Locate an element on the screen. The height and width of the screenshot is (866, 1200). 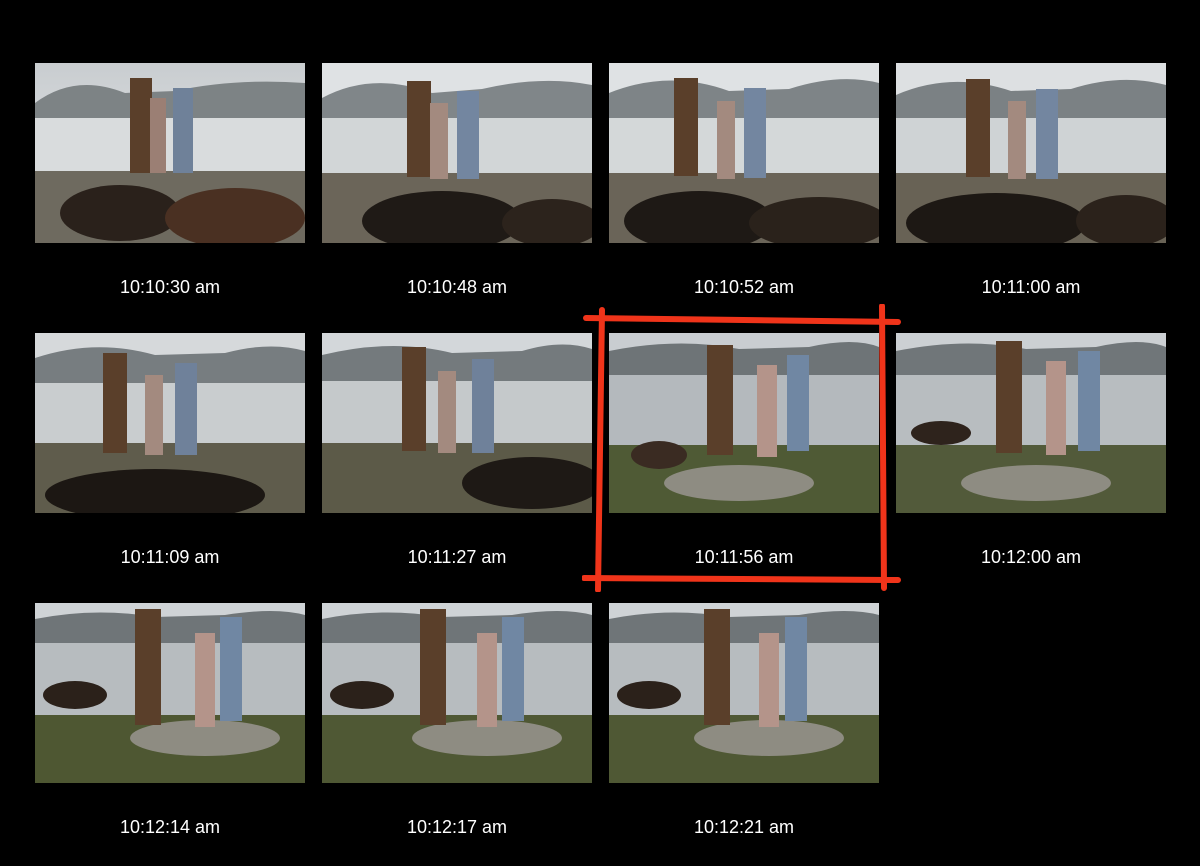
frame-7: 10:11:56 am is located at coordinates (744, 450).